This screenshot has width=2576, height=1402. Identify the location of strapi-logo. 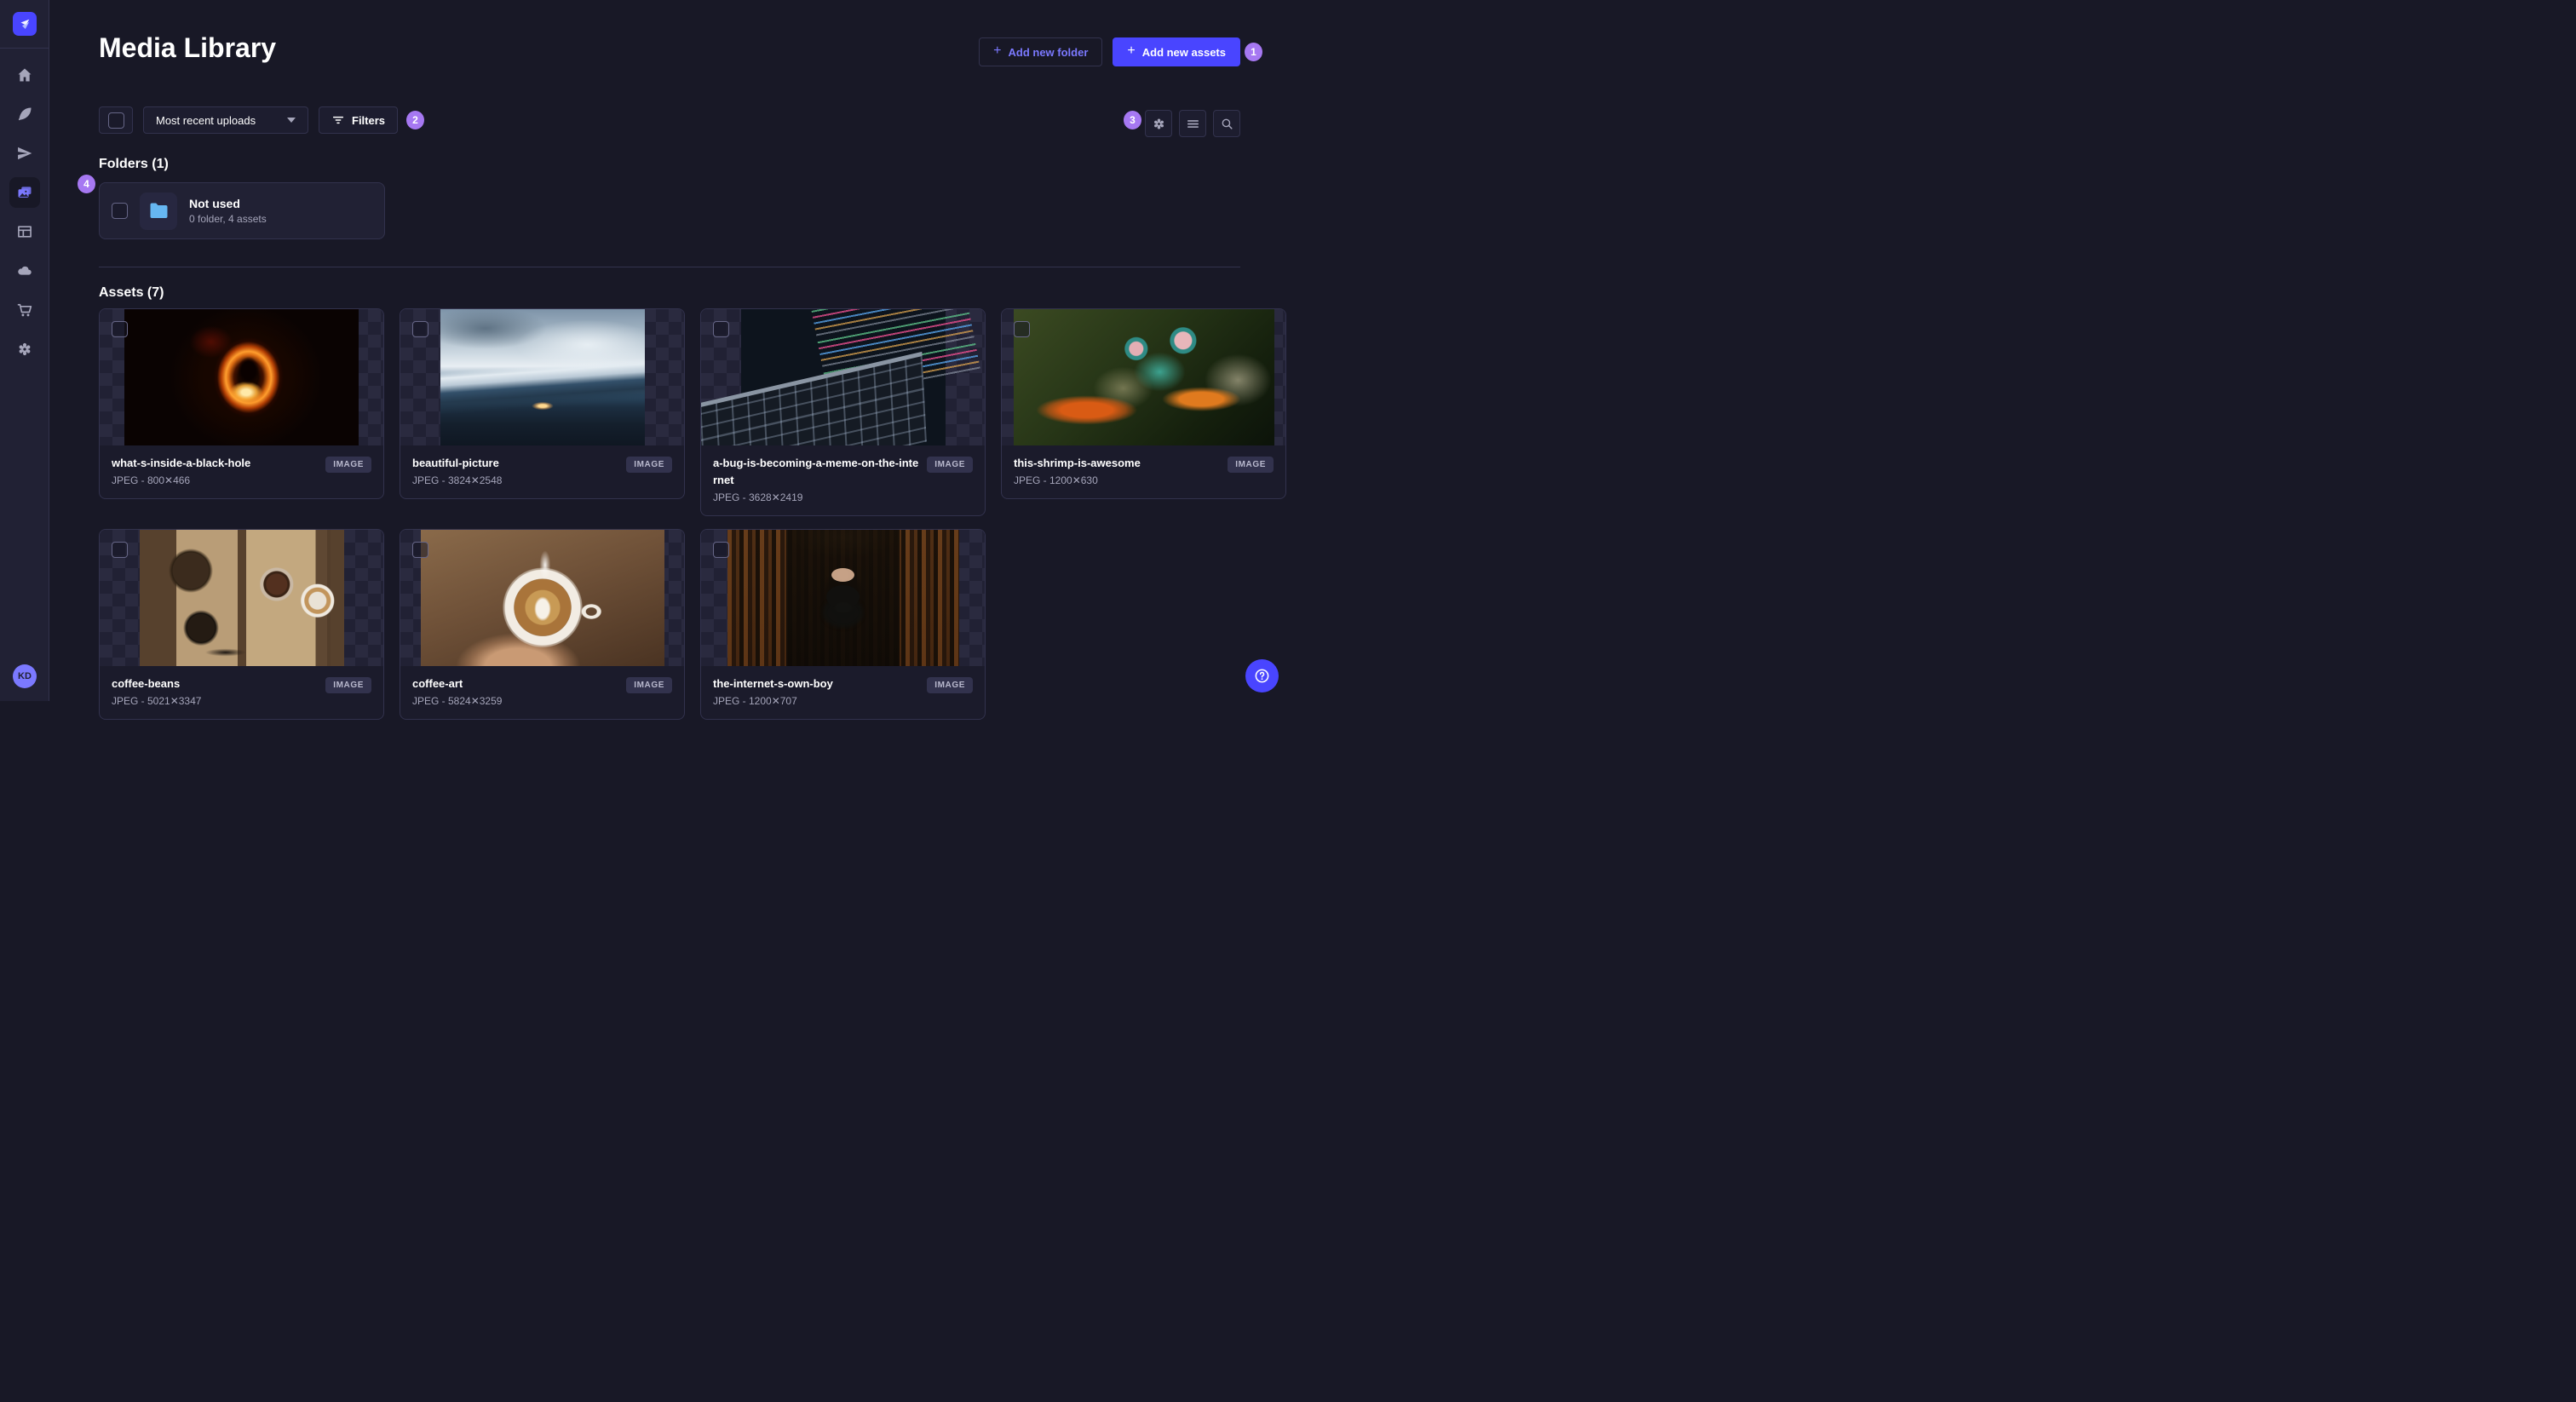
(25, 24).